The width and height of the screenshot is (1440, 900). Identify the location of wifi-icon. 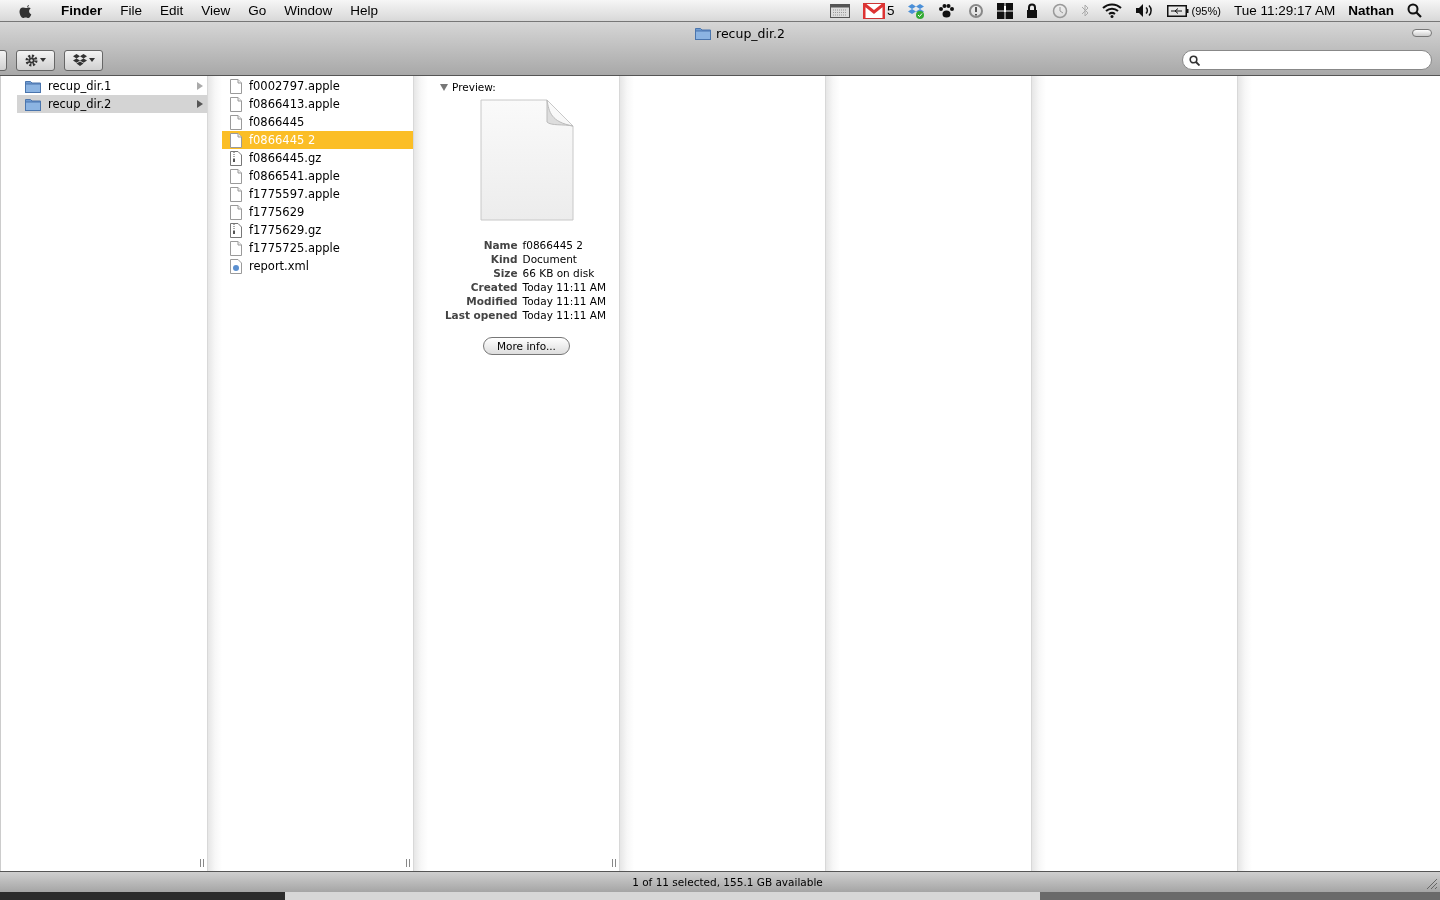
(1111, 10).